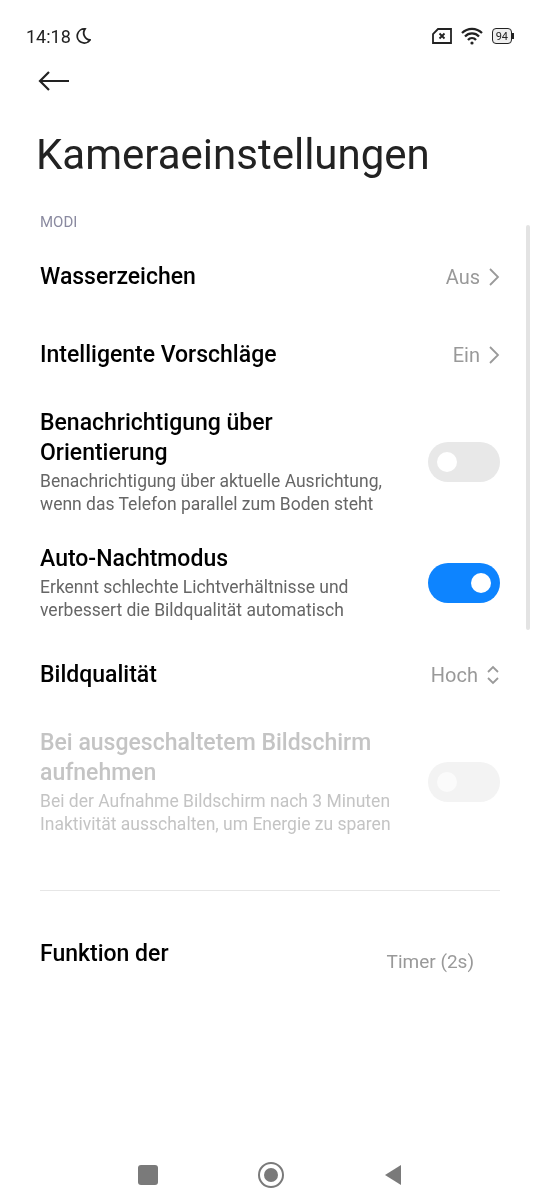  Describe the element at coordinates (502, 36) in the screenshot. I see `battery-icon: 94` at that location.